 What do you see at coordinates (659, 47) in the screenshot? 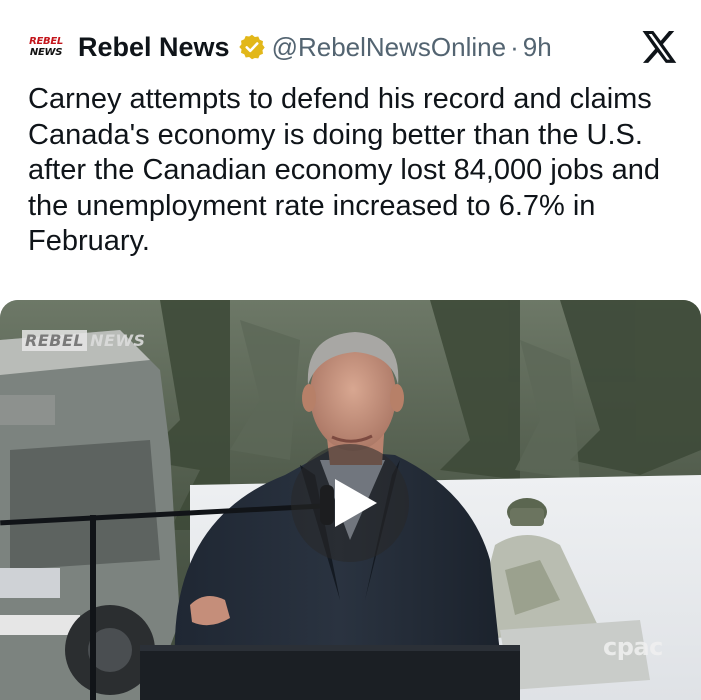
I see `x-logo-icon` at bounding box center [659, 47].